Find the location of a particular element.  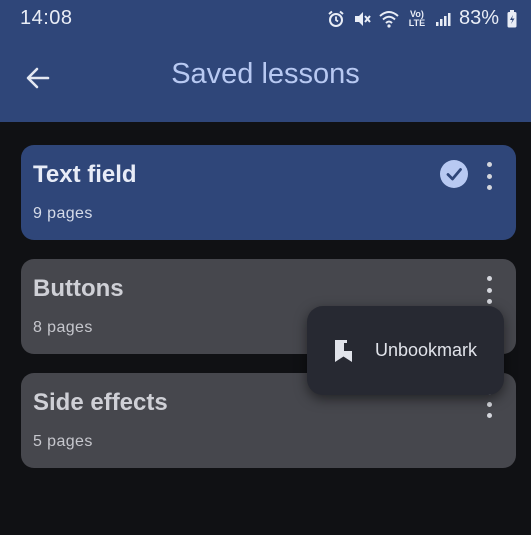

battery-icon is located at coordinates (512, 18).